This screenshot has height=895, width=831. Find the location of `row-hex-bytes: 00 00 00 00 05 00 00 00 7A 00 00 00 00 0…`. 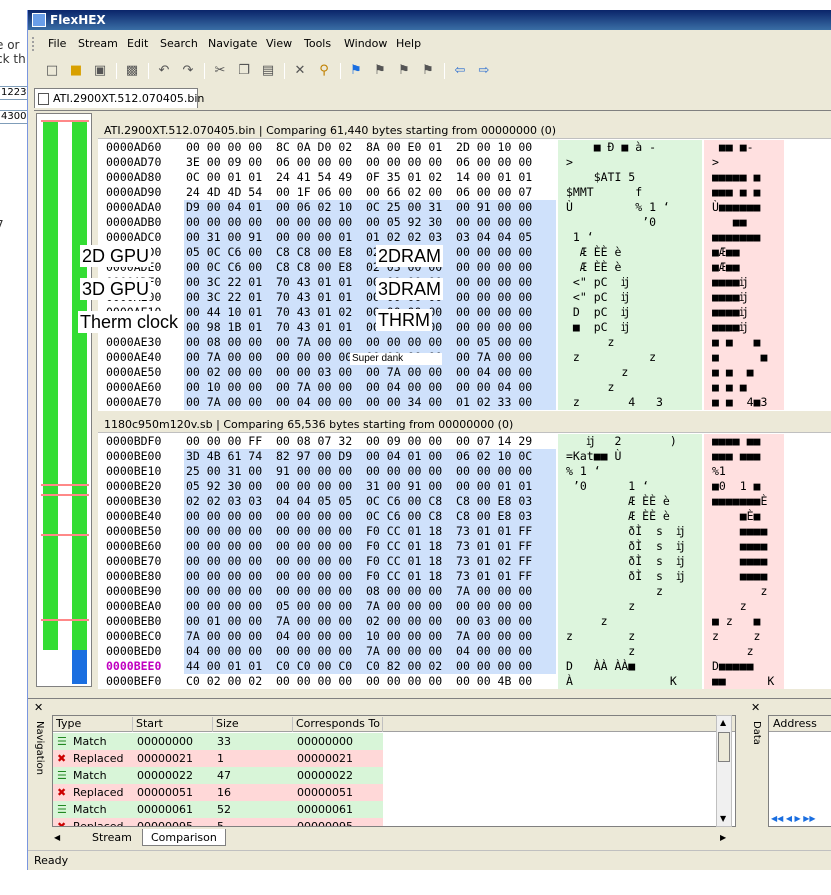

row-hex-bytes: 00 00 00 00 05 00 00 00 7A 00 00 00 00 0… is located at coordinates (370, 606).